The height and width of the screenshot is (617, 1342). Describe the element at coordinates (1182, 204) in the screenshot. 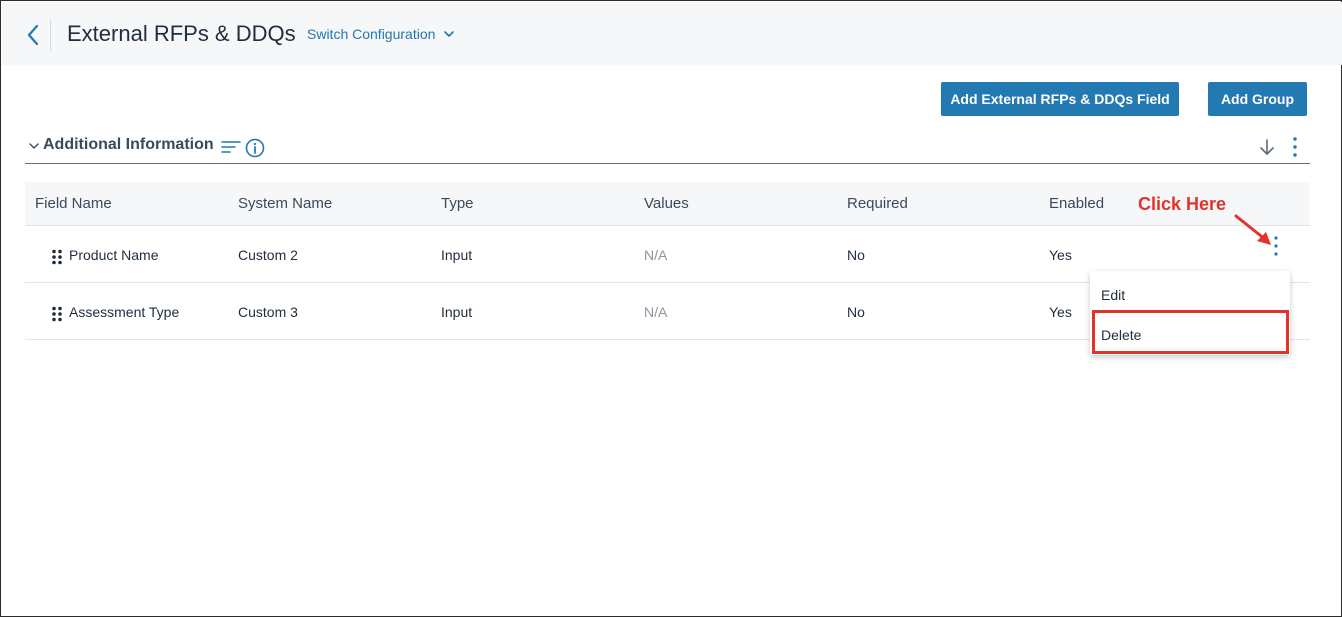

I see `annotation-label: Click Here` at that location.